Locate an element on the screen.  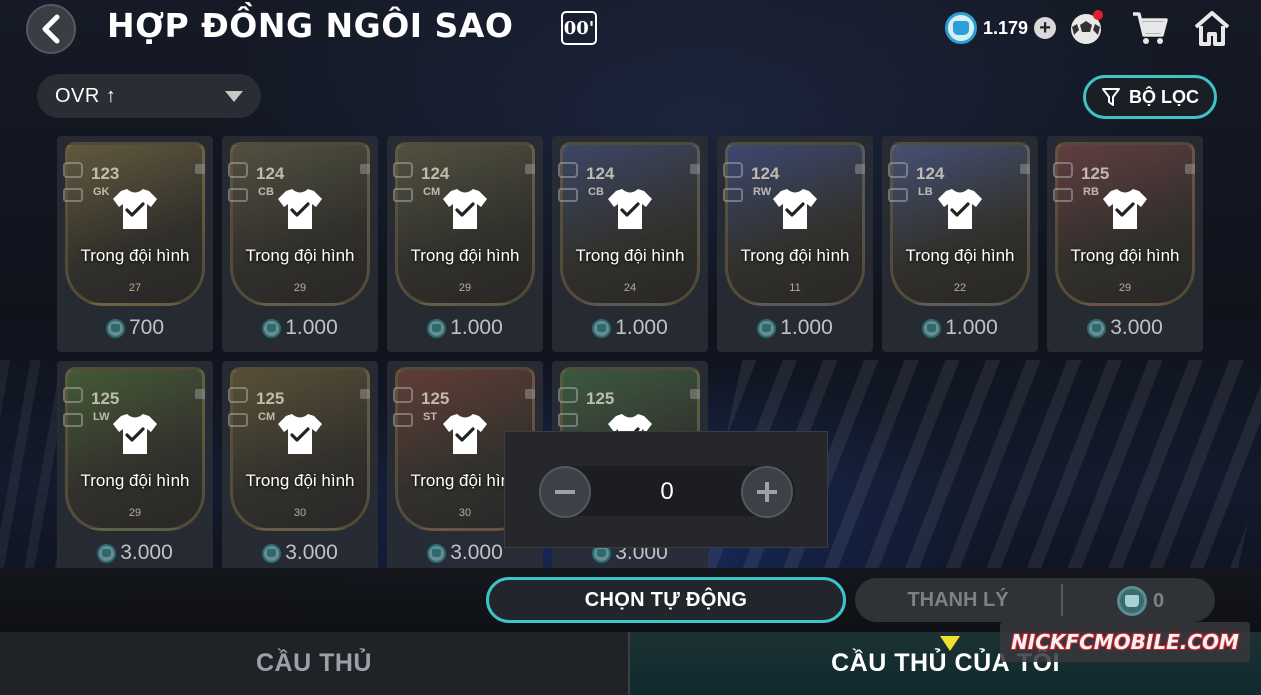
card-price-value: 700 is located at coordinates (146, 327).